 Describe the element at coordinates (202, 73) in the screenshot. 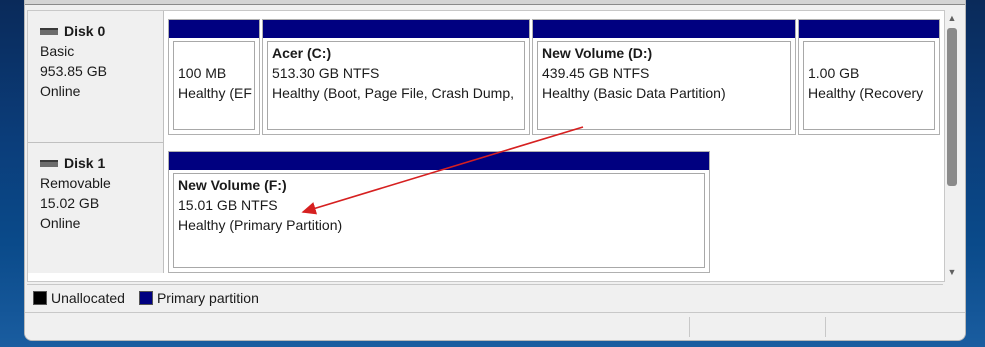

I see `partition-size: 100 MB` at that location.